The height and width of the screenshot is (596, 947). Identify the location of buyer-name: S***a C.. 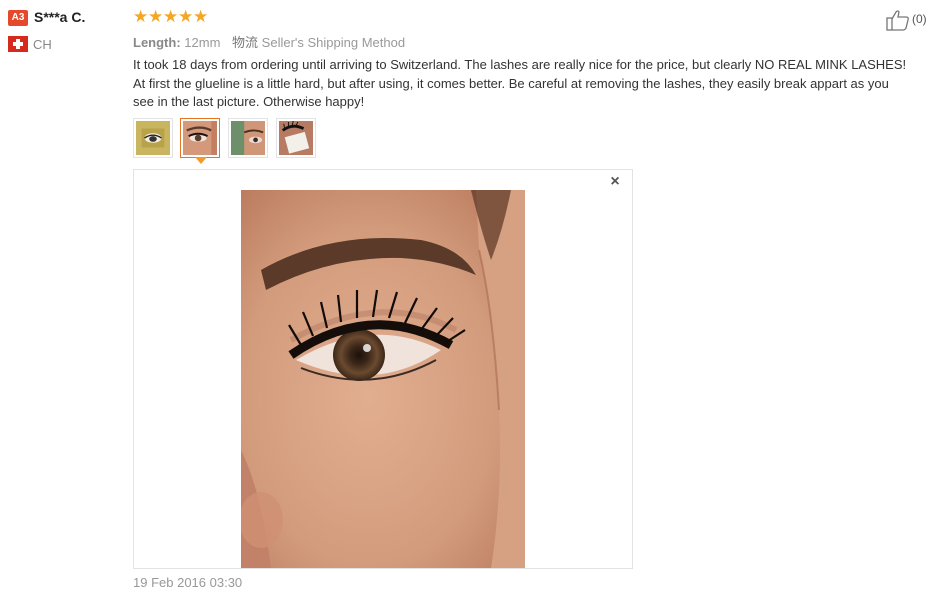
(60, 17).